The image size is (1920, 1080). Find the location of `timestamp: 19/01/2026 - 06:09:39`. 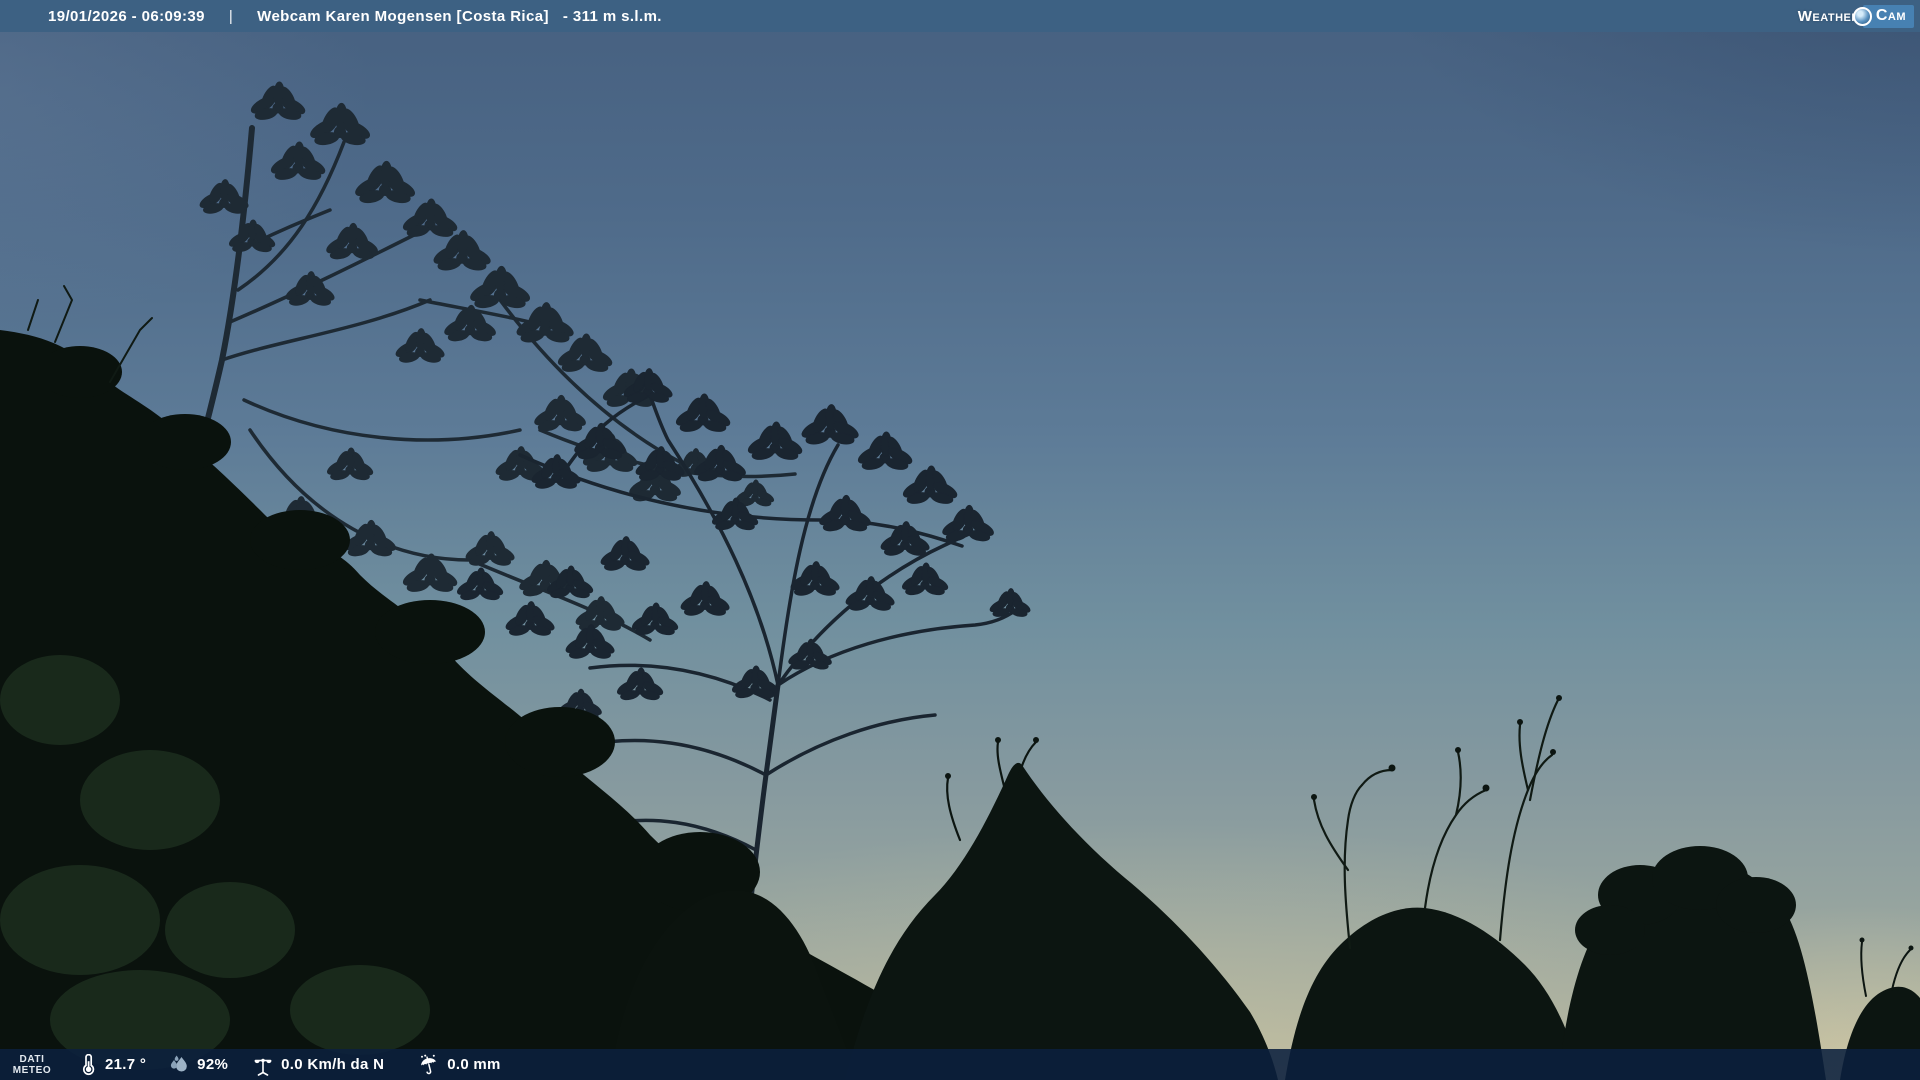

timestamp: 19/01/2026 - 06:09:39 is located at coordinates (126, 16).